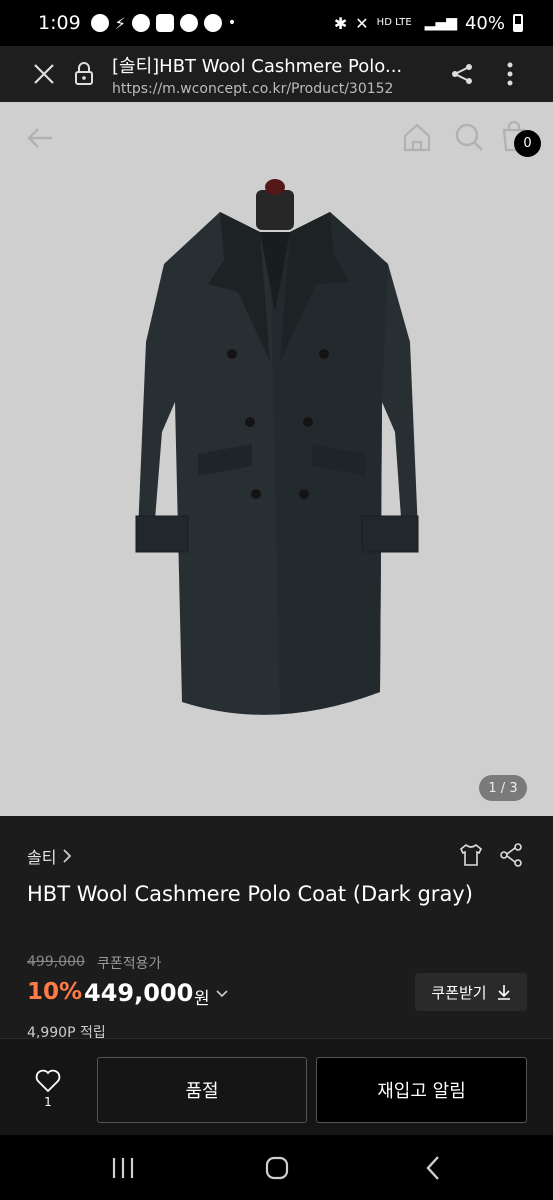  What do you see at coordinates (433, 1168) in the screenshot?
I see `back-button-icon` at bounding box center [433, 1168].